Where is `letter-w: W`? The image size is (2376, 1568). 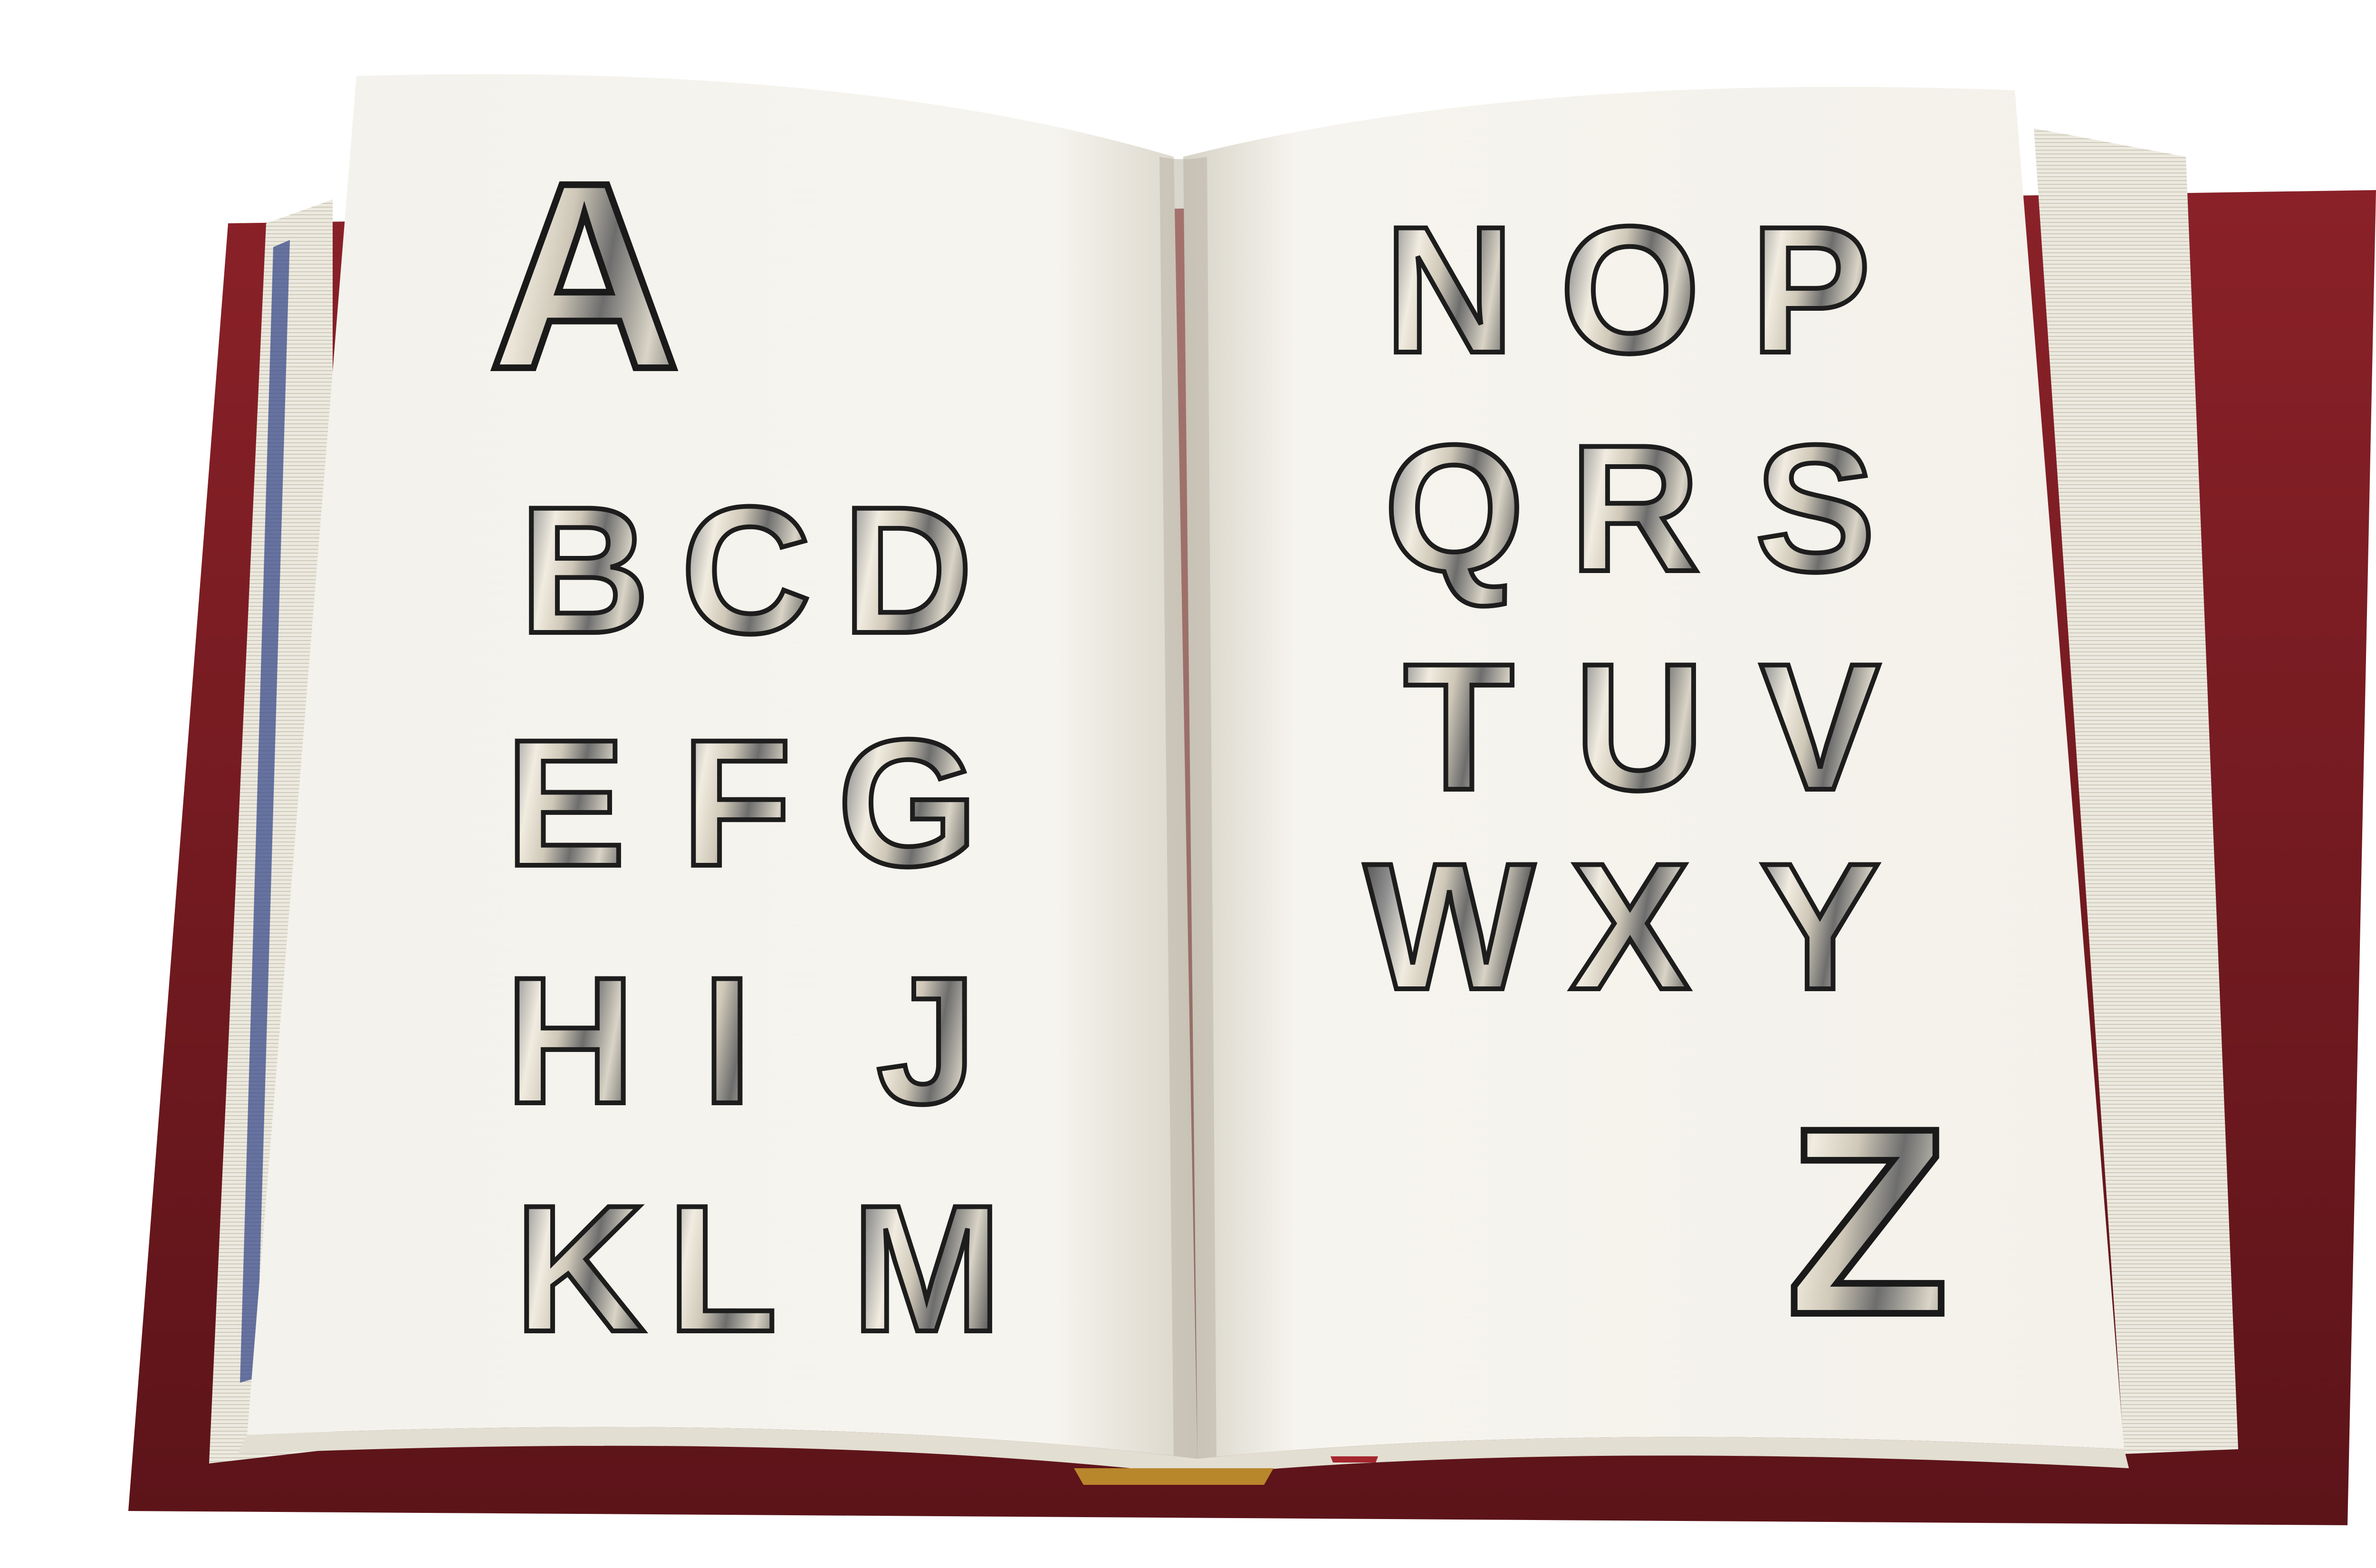
letter-w: W is located at coordinates (1449, 926).